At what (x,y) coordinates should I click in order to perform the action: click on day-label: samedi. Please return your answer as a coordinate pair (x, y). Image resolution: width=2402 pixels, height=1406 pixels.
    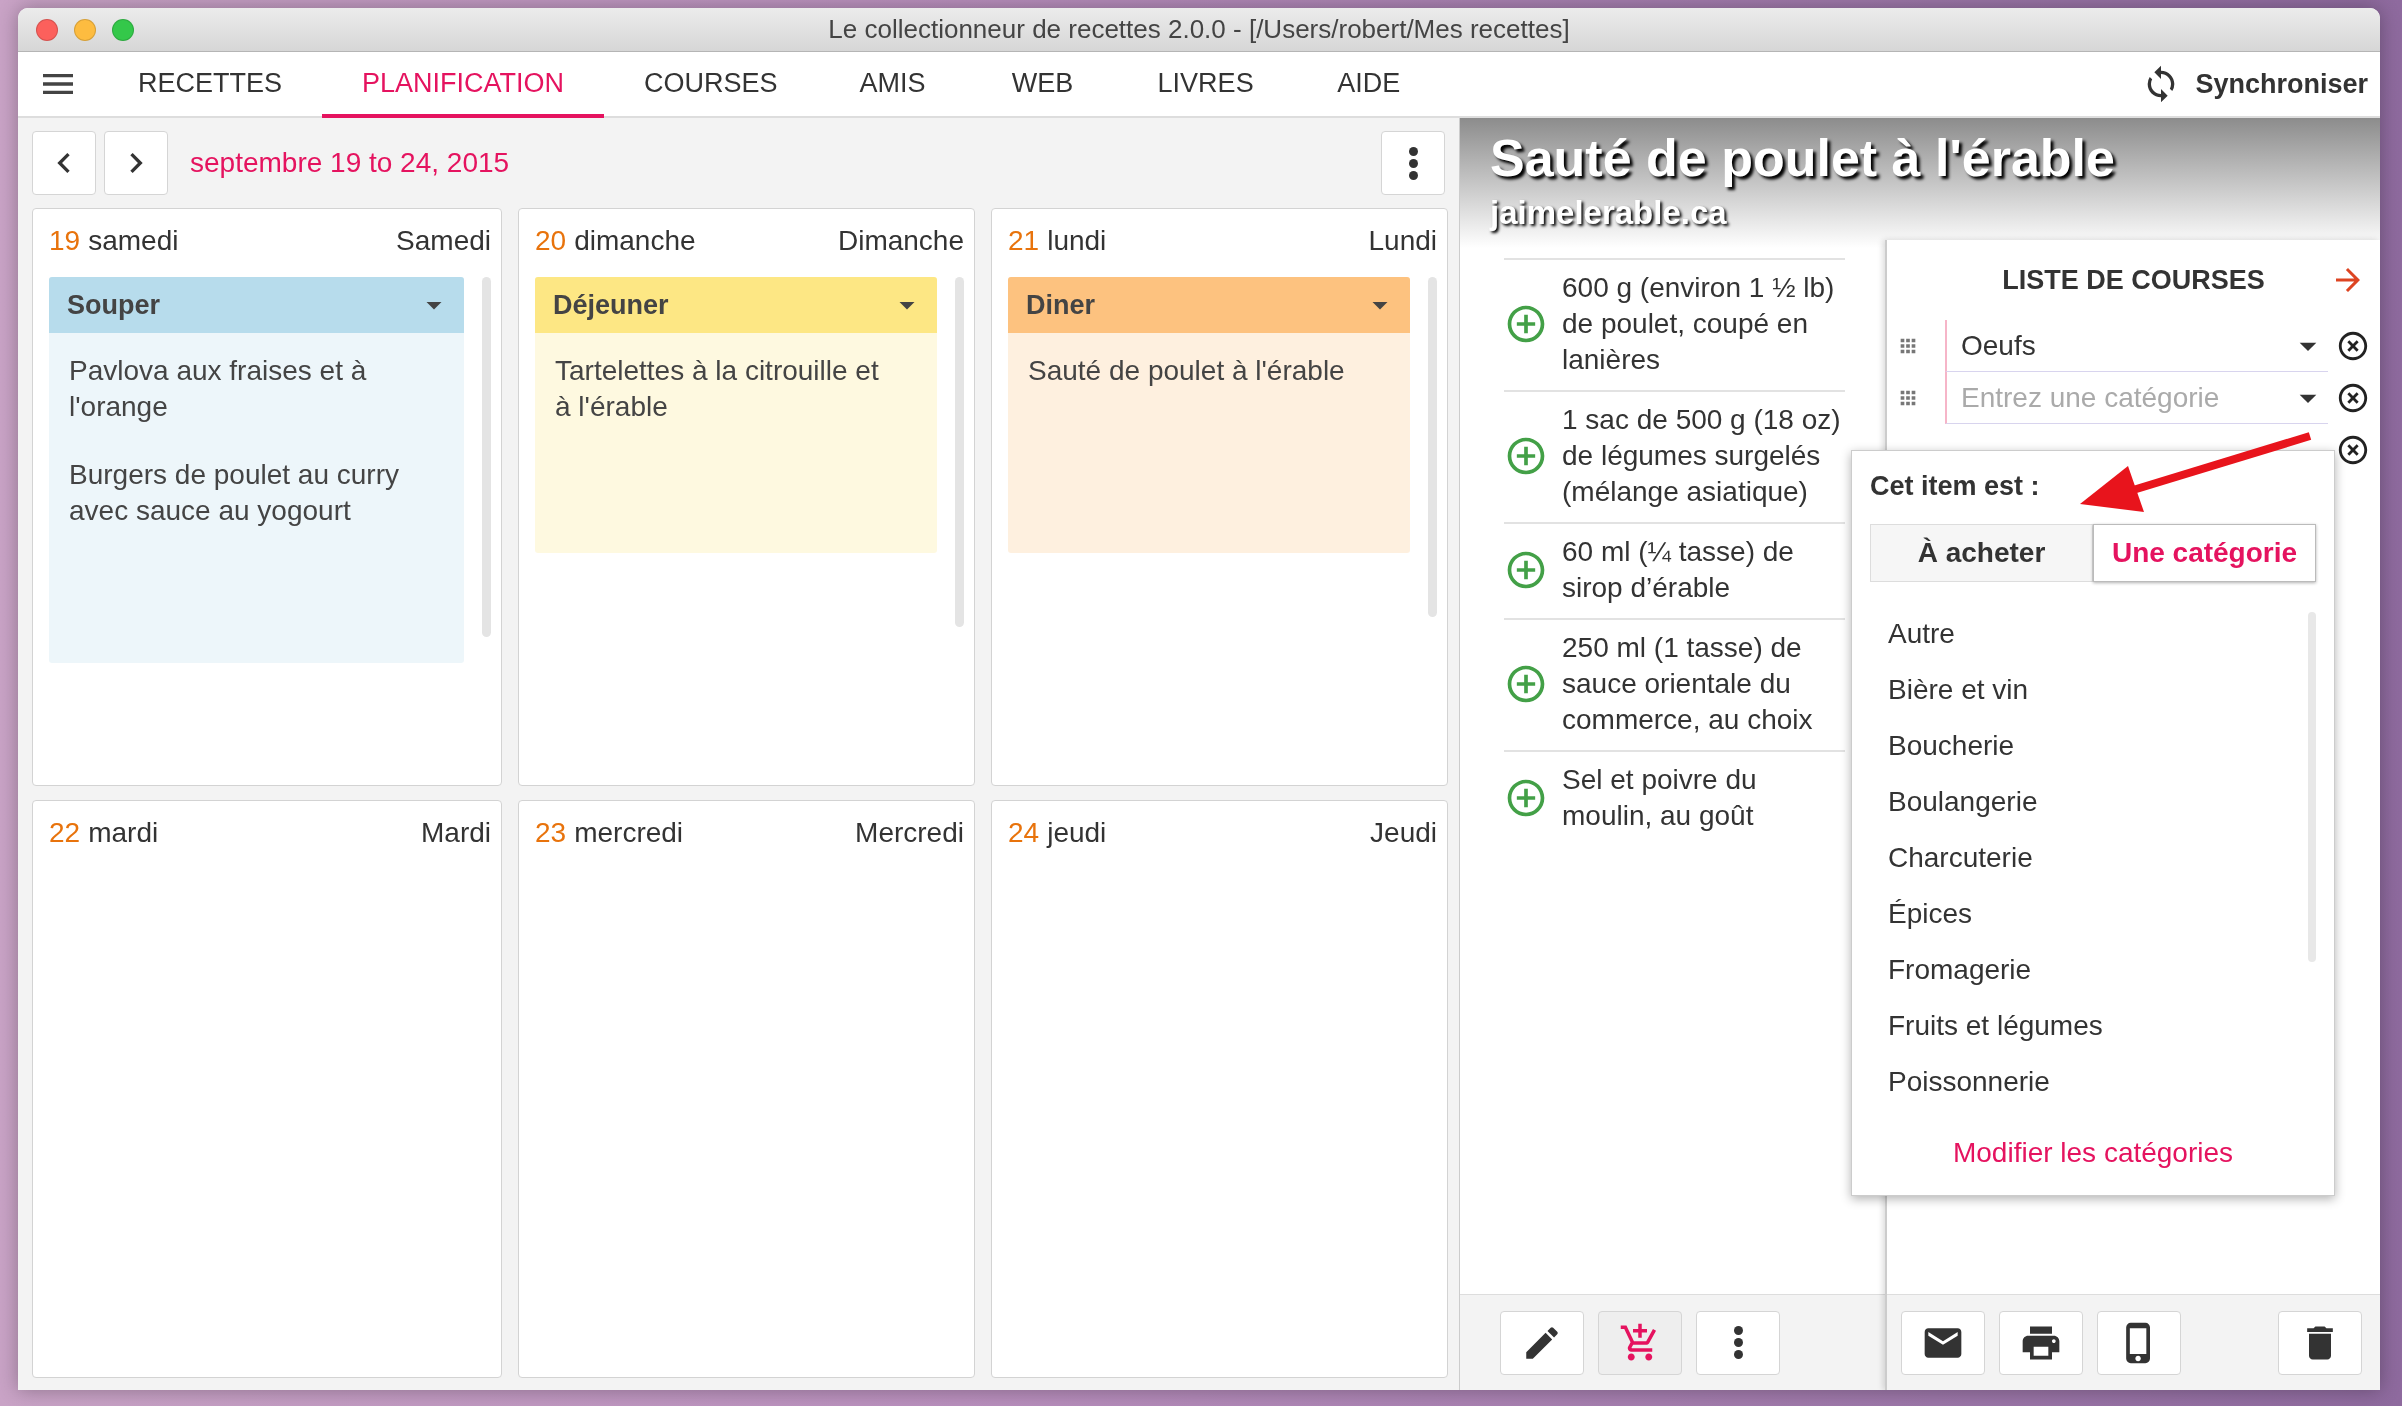
    Looking at the image, I should click on (133, 241).